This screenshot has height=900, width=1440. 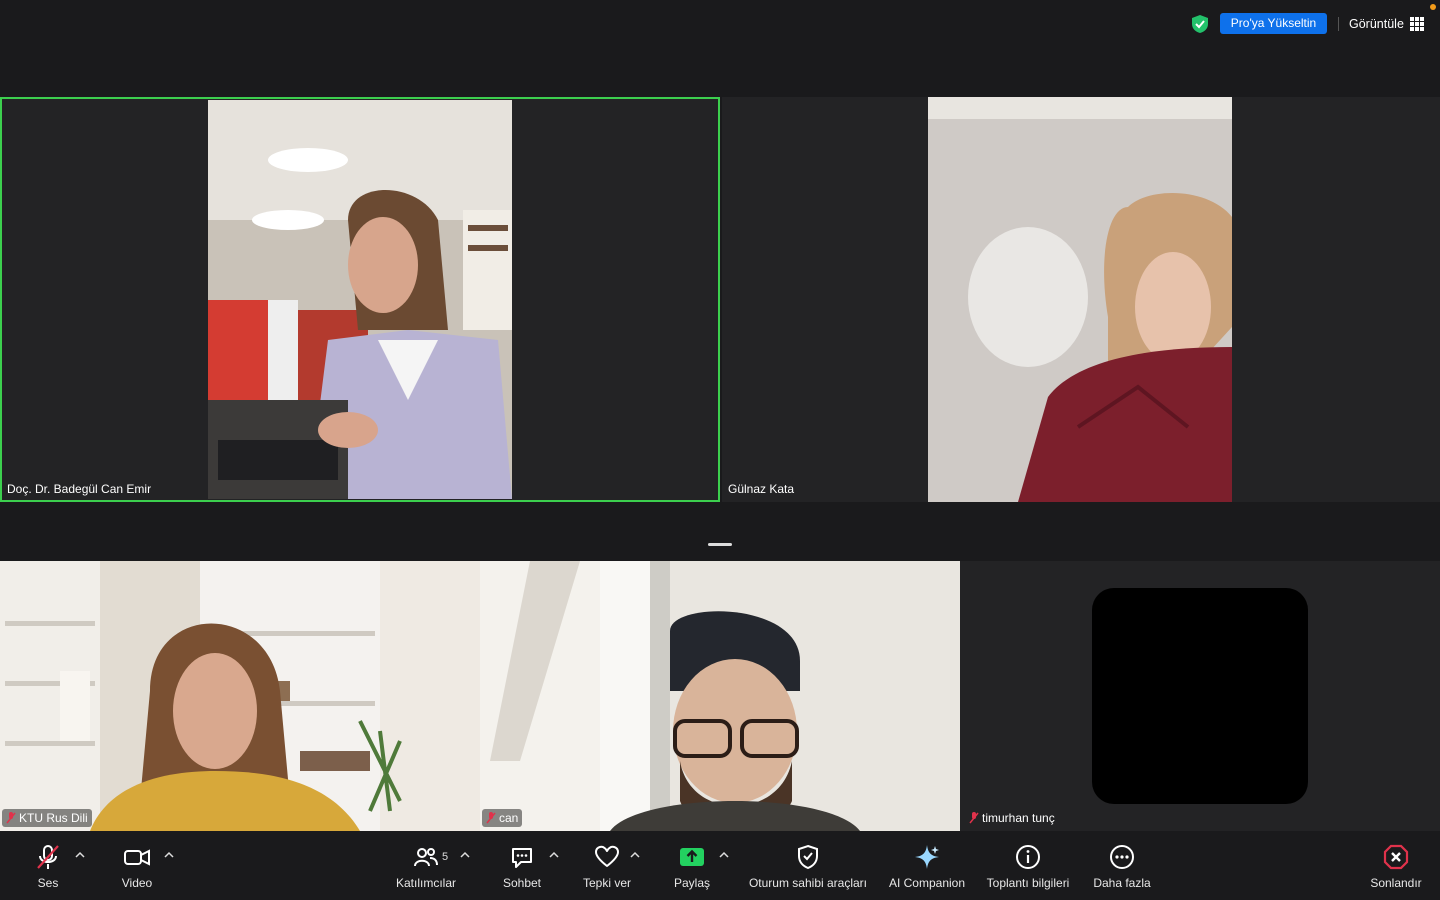 I want to click on participant-name-tag: Gülnaz Kata, so click(x=761, y=489).